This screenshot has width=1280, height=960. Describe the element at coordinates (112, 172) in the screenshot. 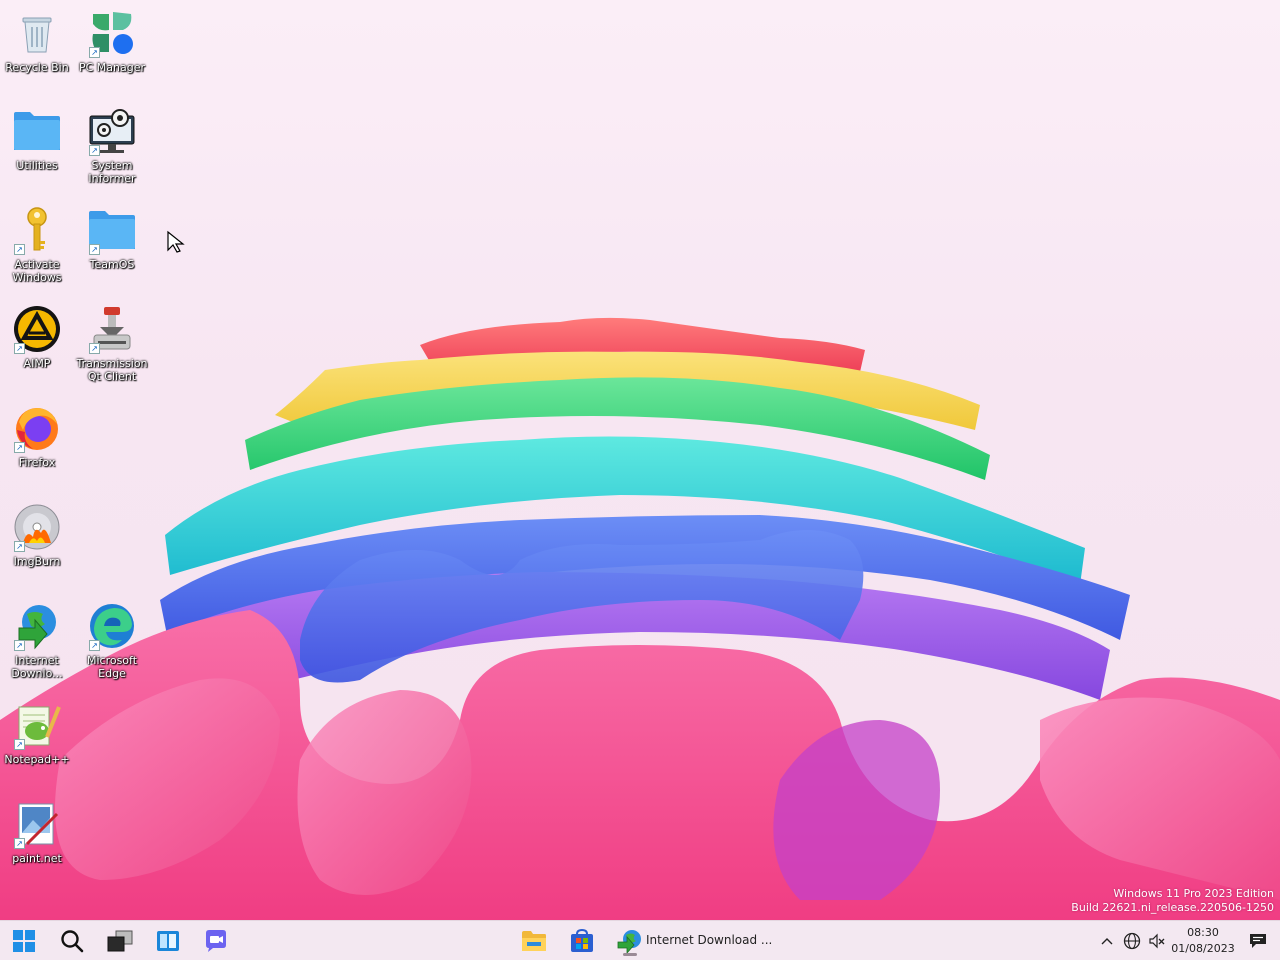

I see `desktop-icon-label: System Informer` at that location.